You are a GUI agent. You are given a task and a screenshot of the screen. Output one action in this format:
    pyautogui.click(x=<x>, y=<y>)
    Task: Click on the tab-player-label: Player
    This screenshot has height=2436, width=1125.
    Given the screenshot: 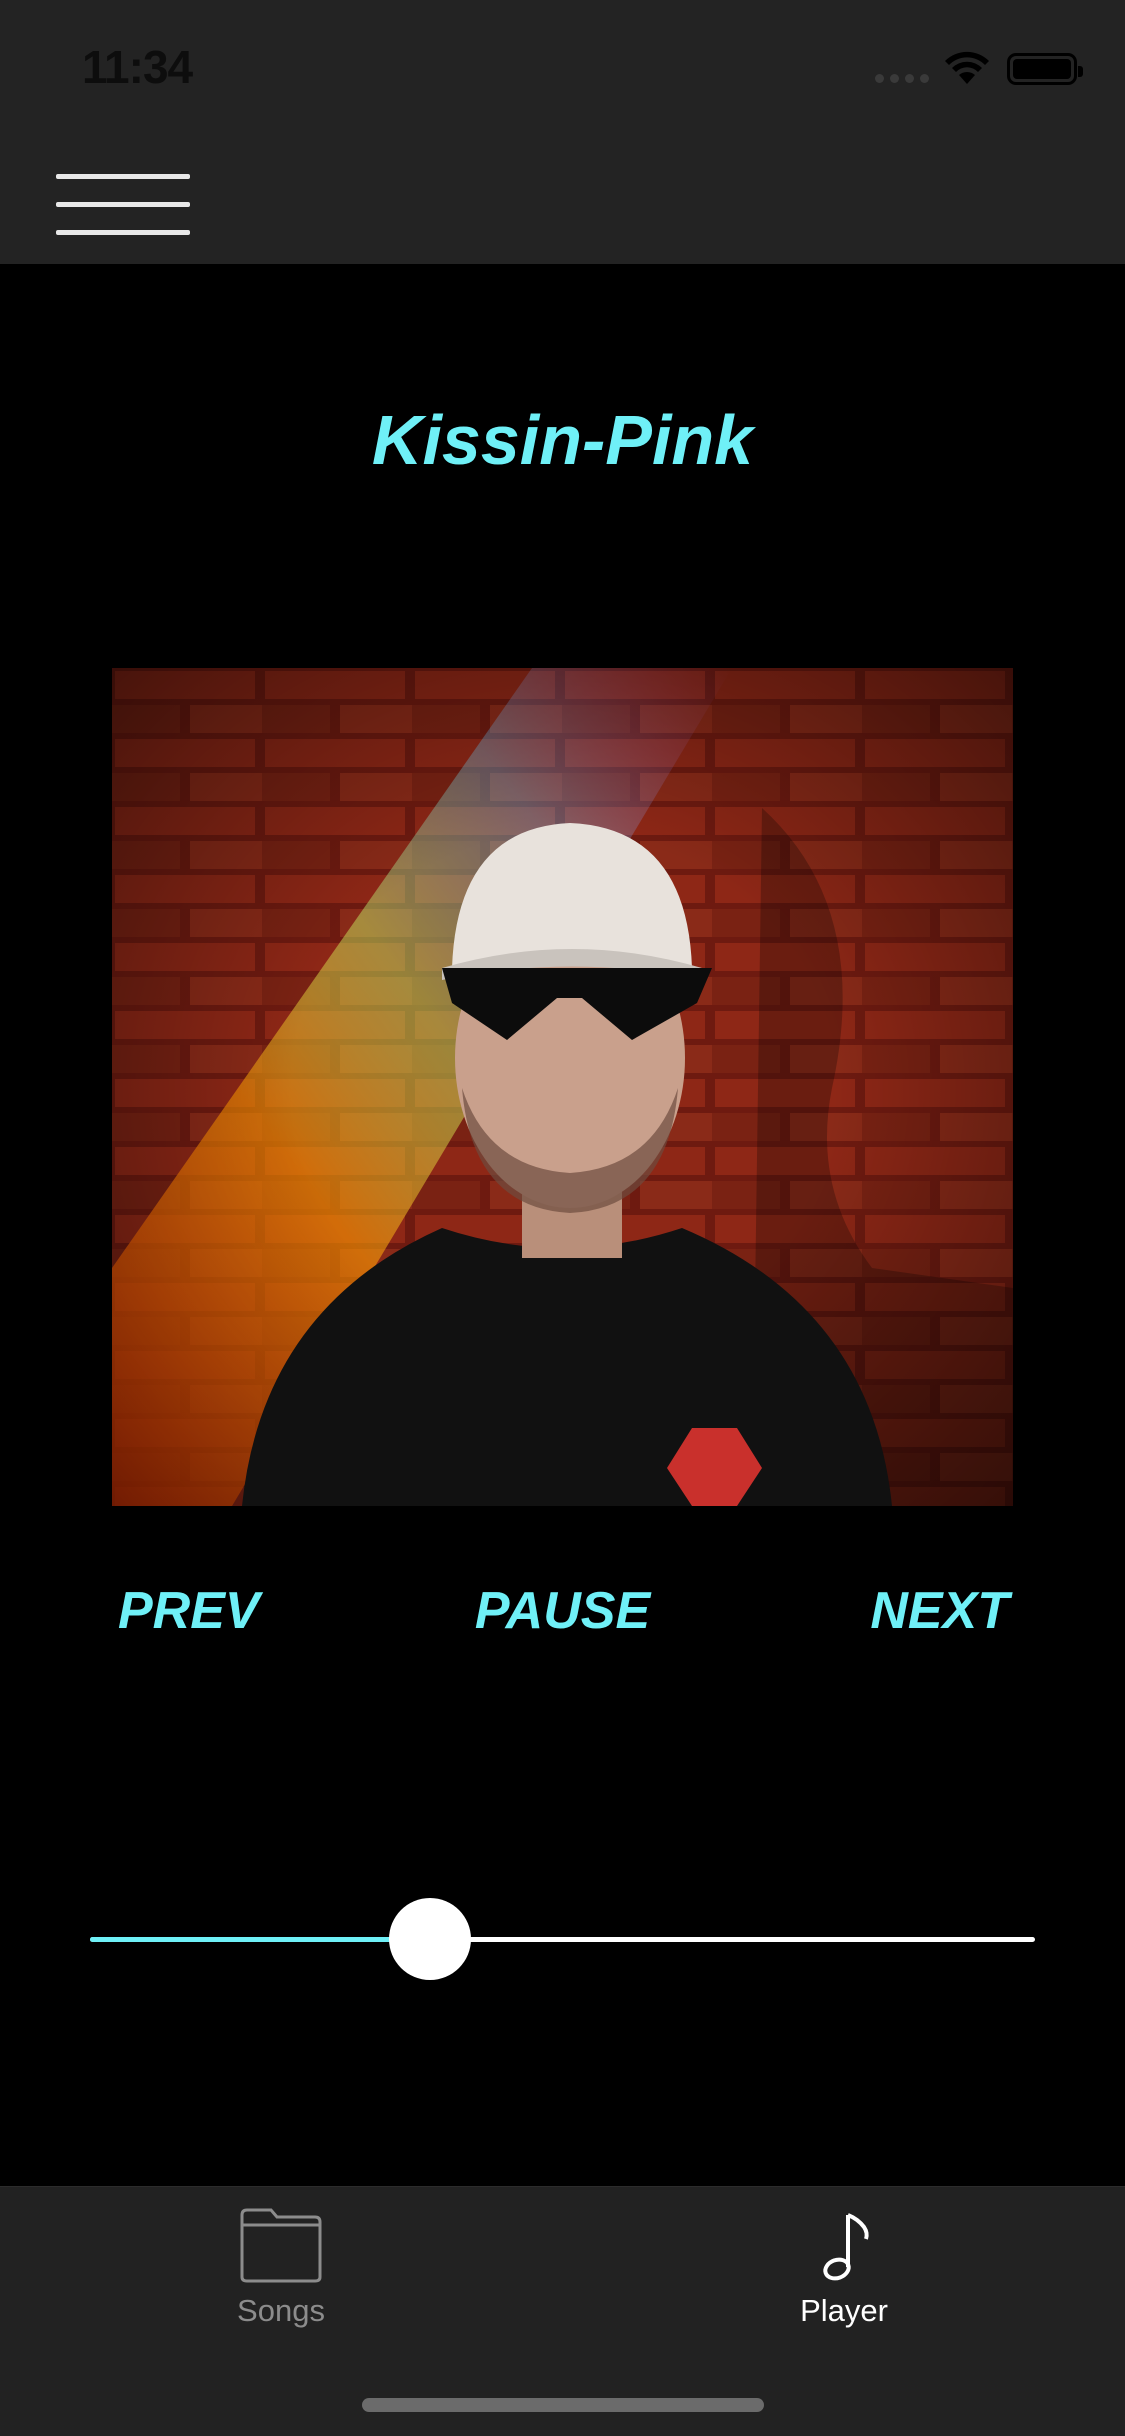 What is the action you would take?
    pyautogui.click(x=844, y=2310)
    